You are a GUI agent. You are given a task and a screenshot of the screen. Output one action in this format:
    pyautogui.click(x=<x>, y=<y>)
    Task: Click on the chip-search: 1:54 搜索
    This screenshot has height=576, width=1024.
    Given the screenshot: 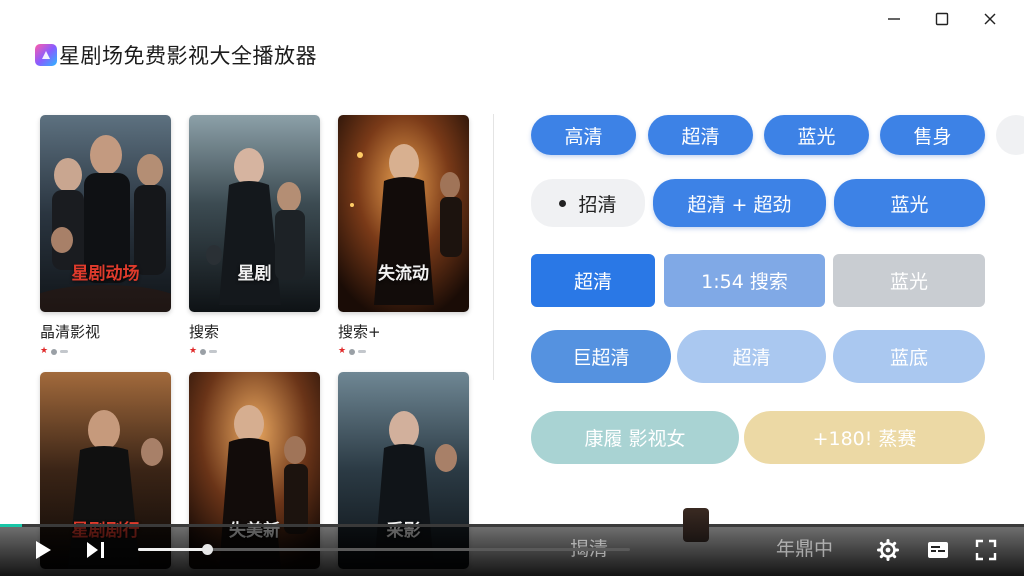 What is the action you would take?
    pyautogui.click(x=744, y=280)
    